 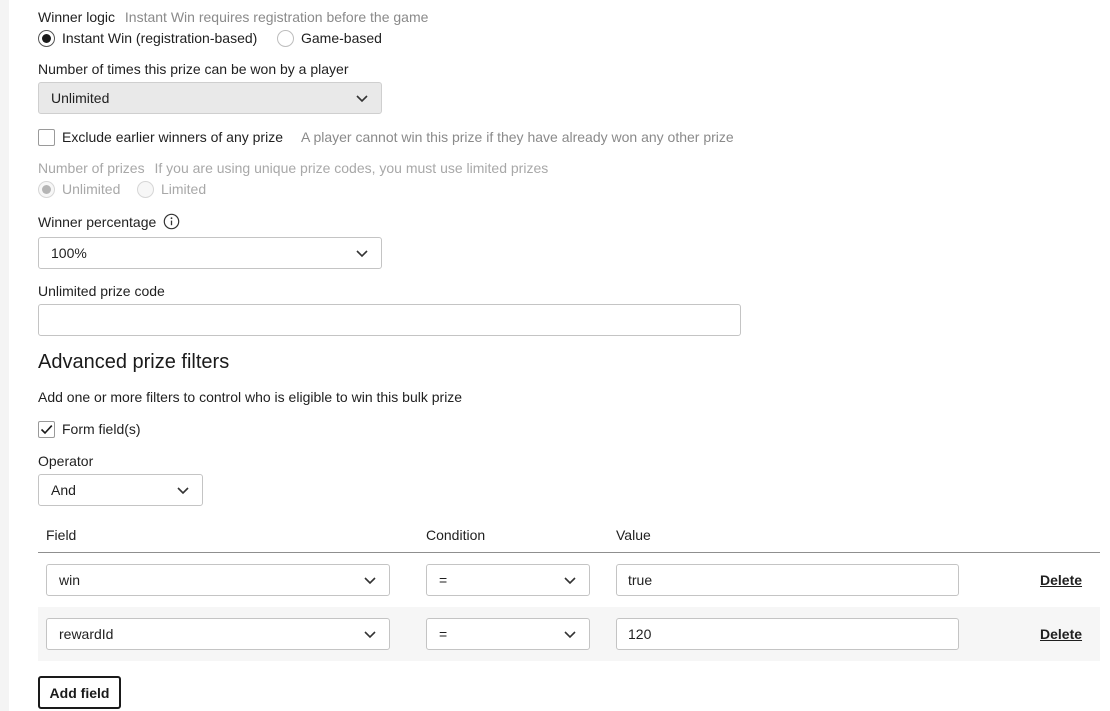 I want to click on winner-logic-label: Winner logic, so click(x=77, y=17).